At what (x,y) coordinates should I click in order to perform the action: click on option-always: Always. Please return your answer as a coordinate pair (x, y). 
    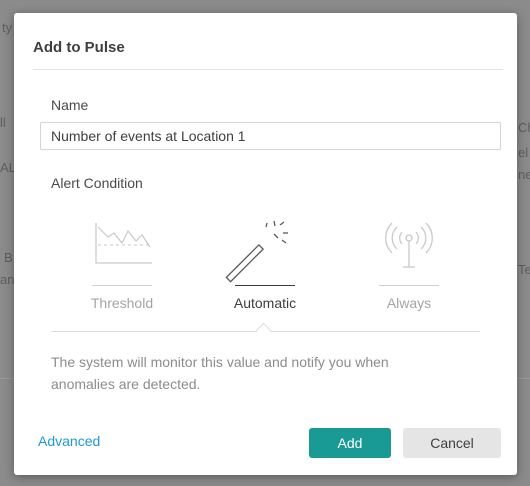
    Looking at the image, I should click on (409, 268).